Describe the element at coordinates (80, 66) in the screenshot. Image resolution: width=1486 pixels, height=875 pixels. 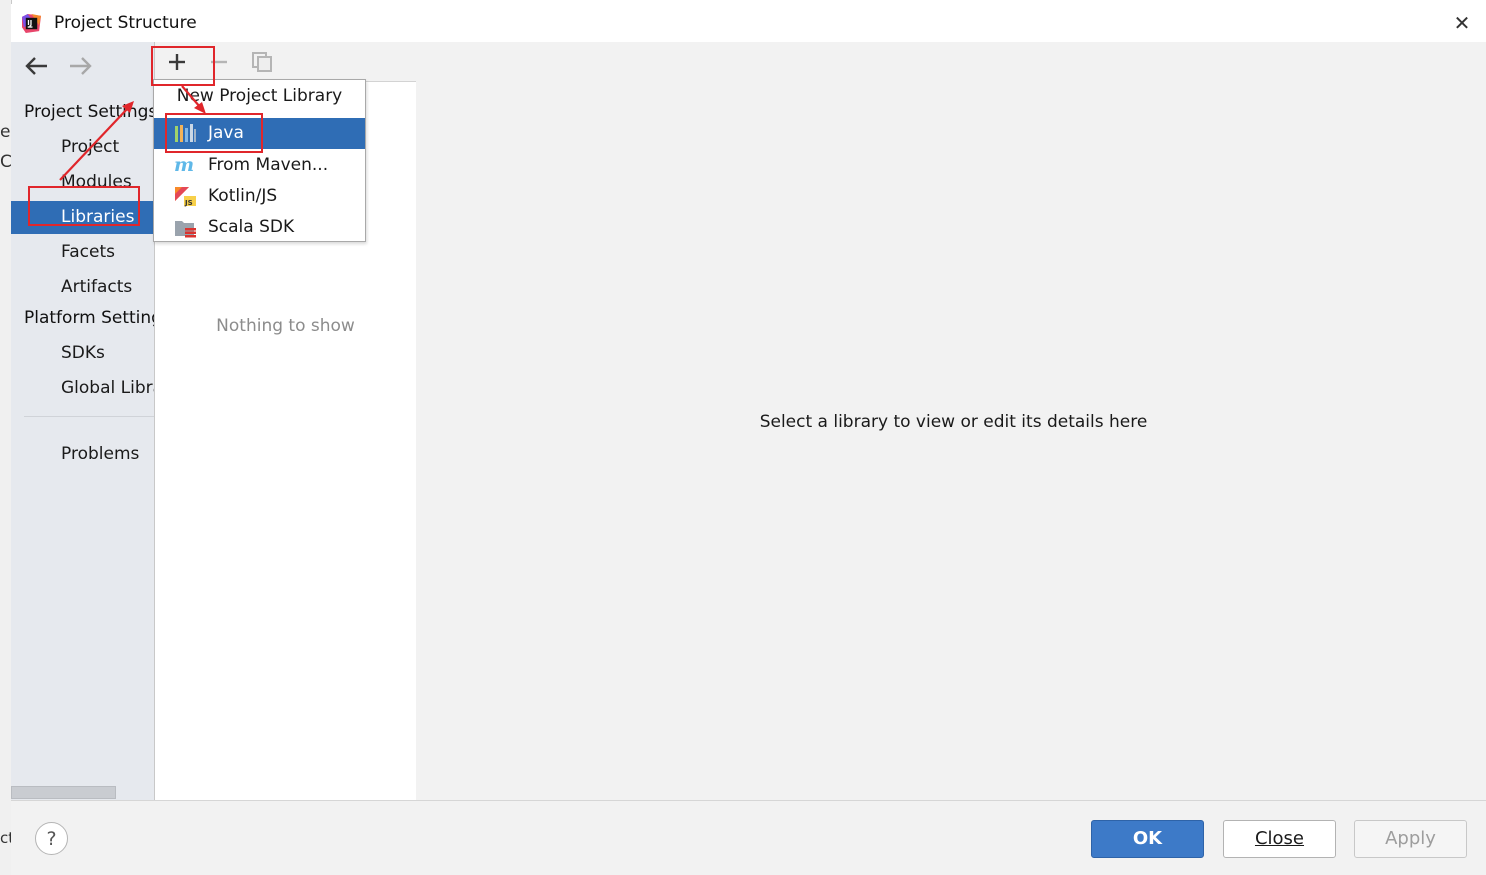
I see `forward-arrow-icon` at that location.